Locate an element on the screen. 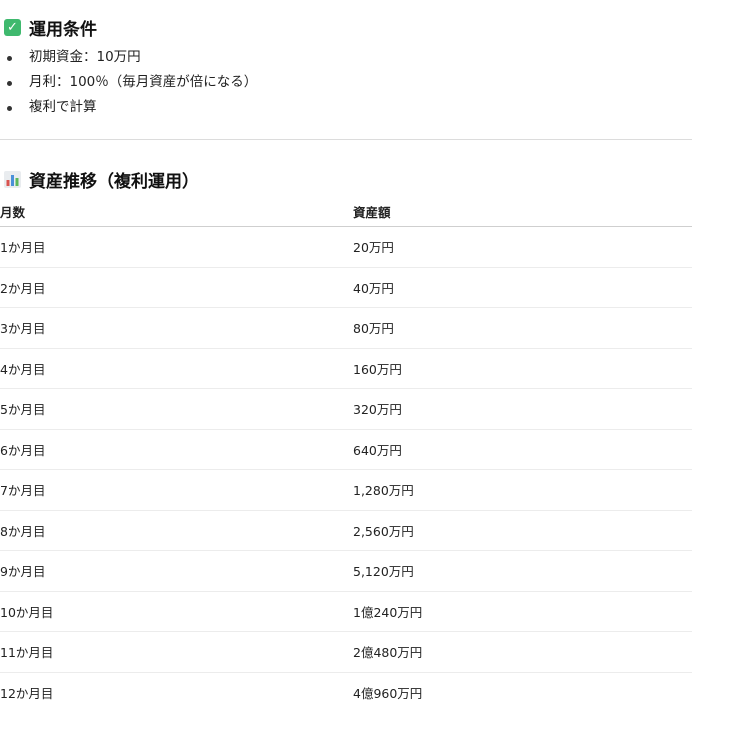 The image size is (743, 743). month-cell: 2か月目 is located at coordinates (176, 287).